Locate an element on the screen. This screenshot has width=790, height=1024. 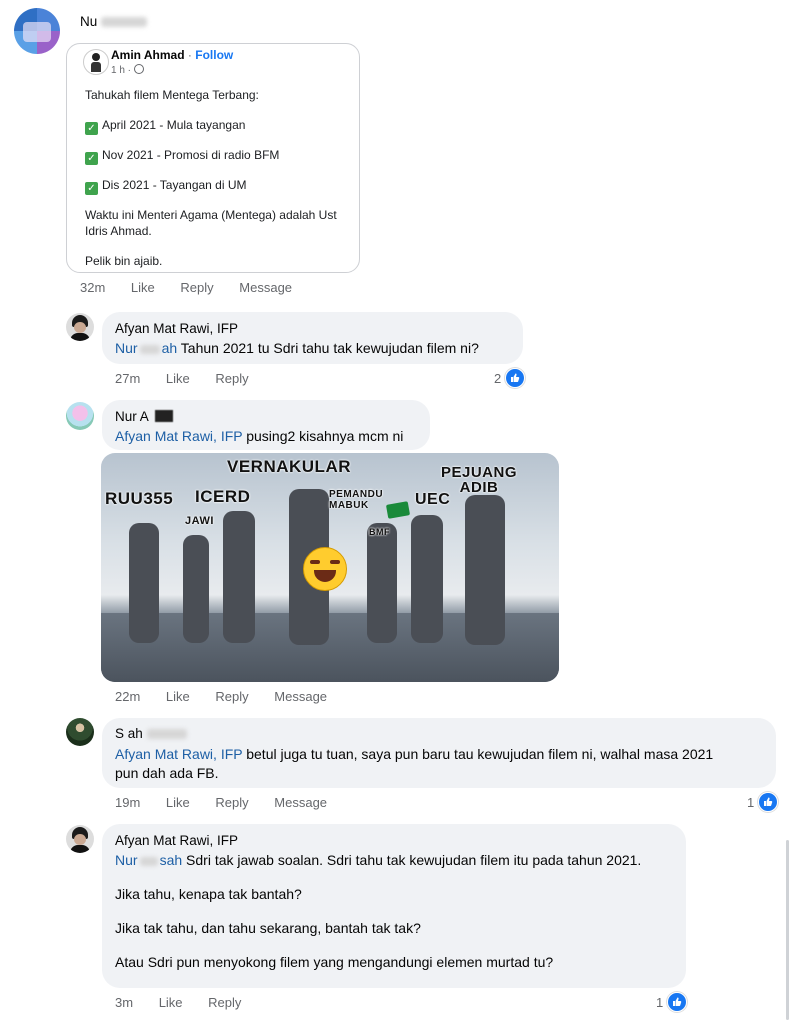
meme-label: ICERD is located at coordinates (223, 496).